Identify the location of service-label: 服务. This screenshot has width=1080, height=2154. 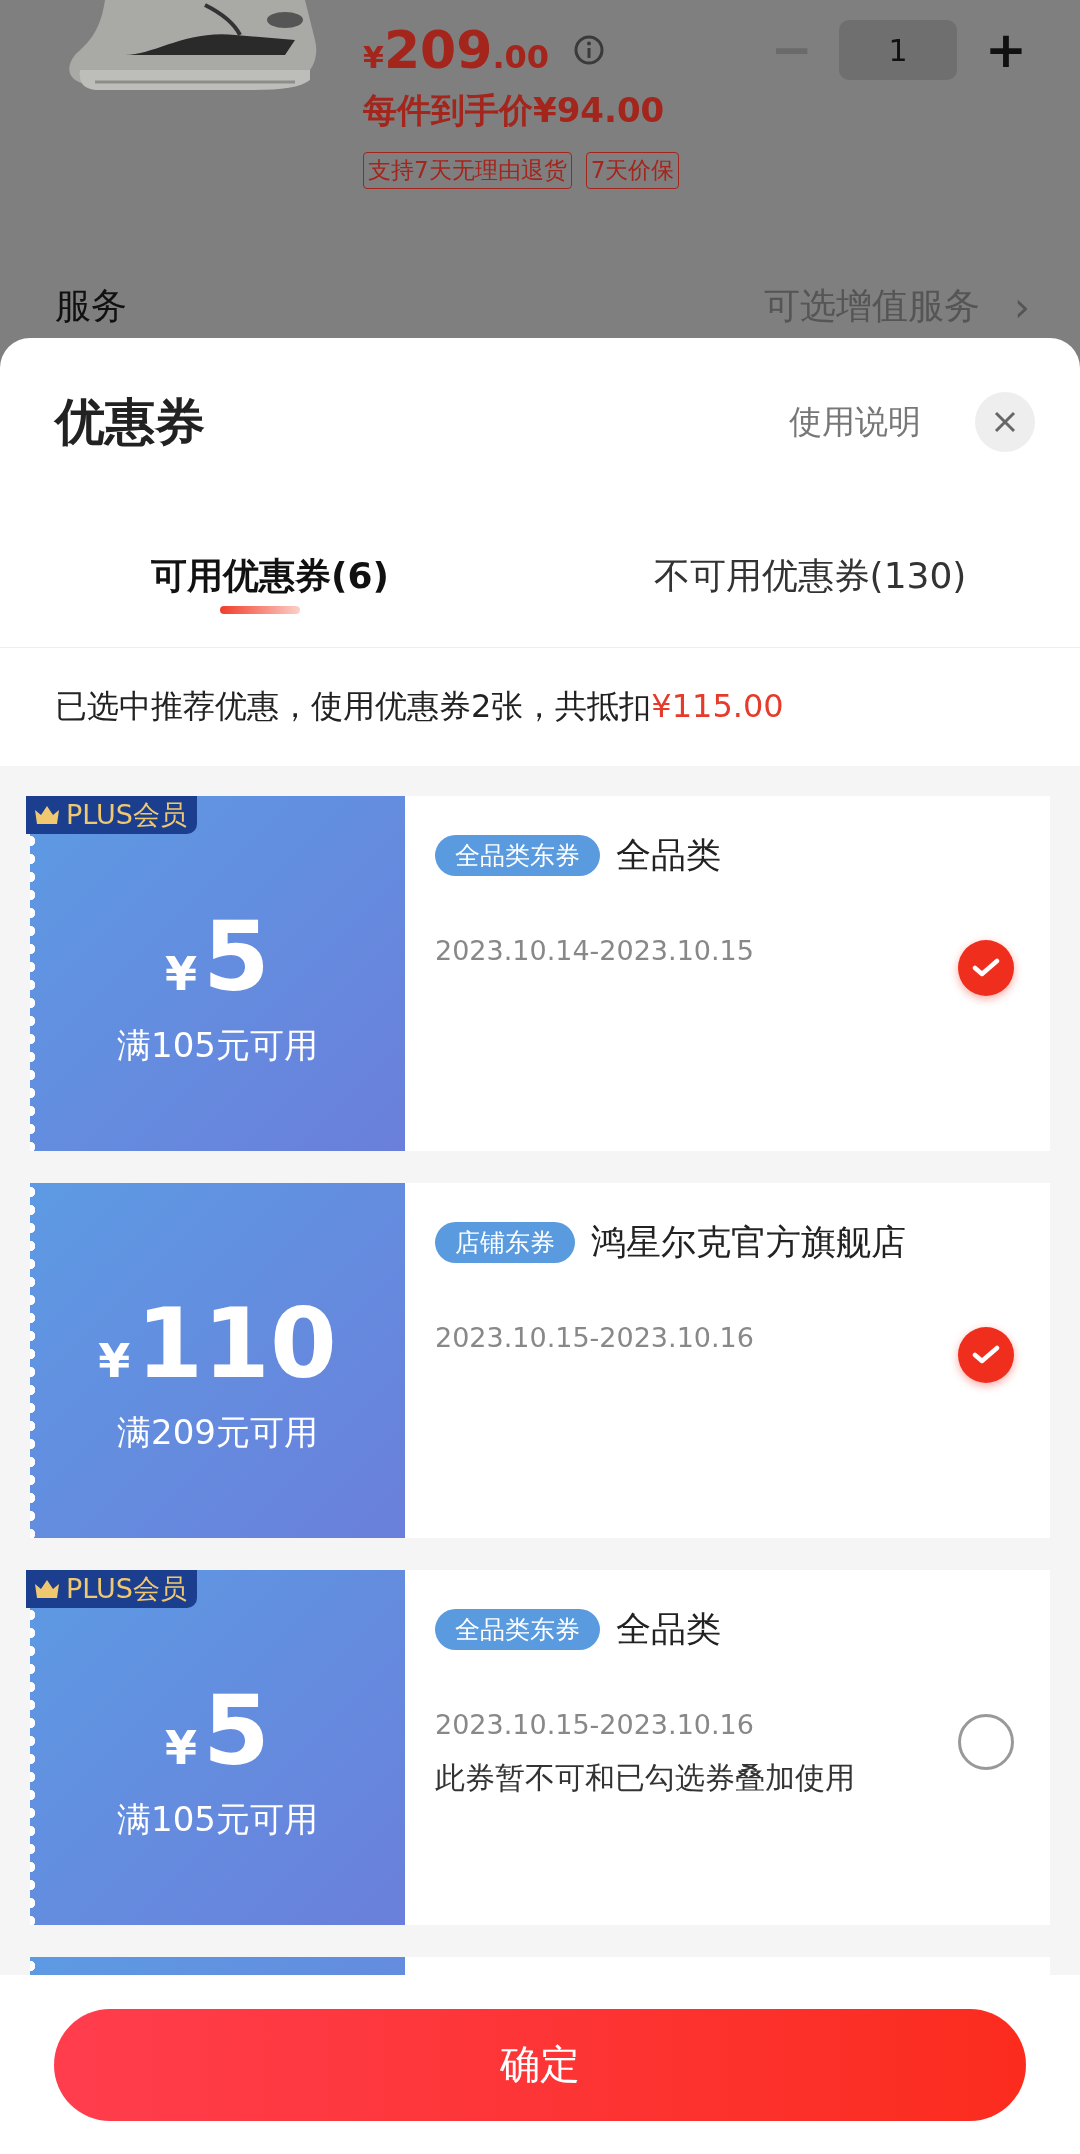
(91, 306).